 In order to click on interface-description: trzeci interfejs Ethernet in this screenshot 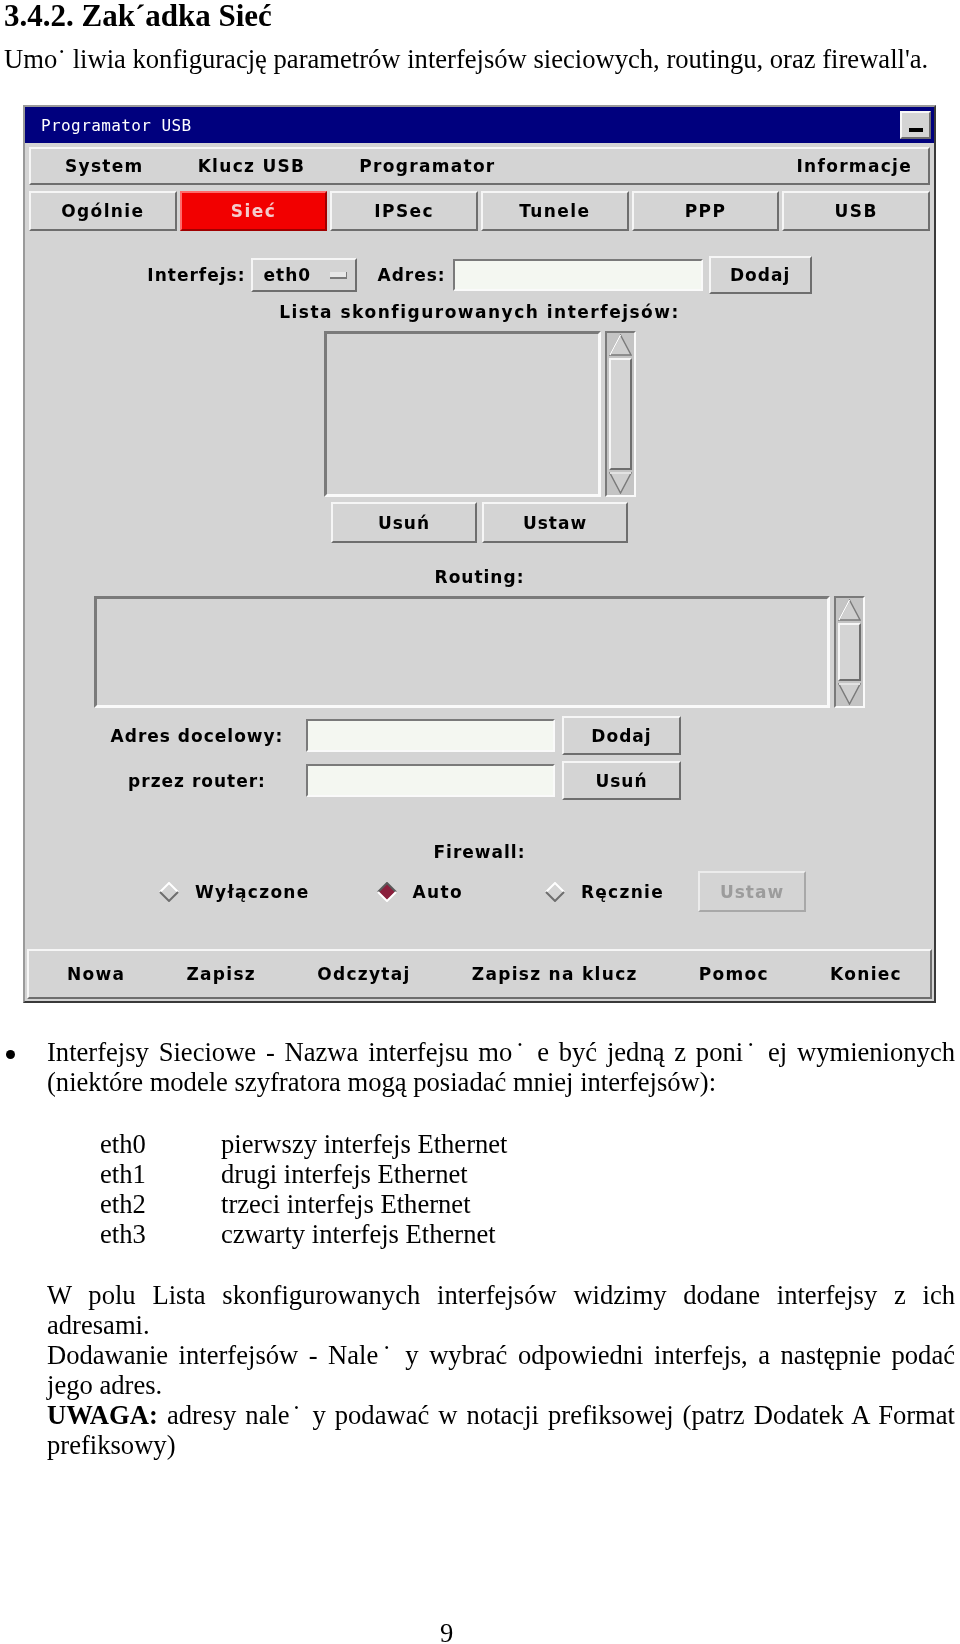, I will do `click(346, 1204)`.